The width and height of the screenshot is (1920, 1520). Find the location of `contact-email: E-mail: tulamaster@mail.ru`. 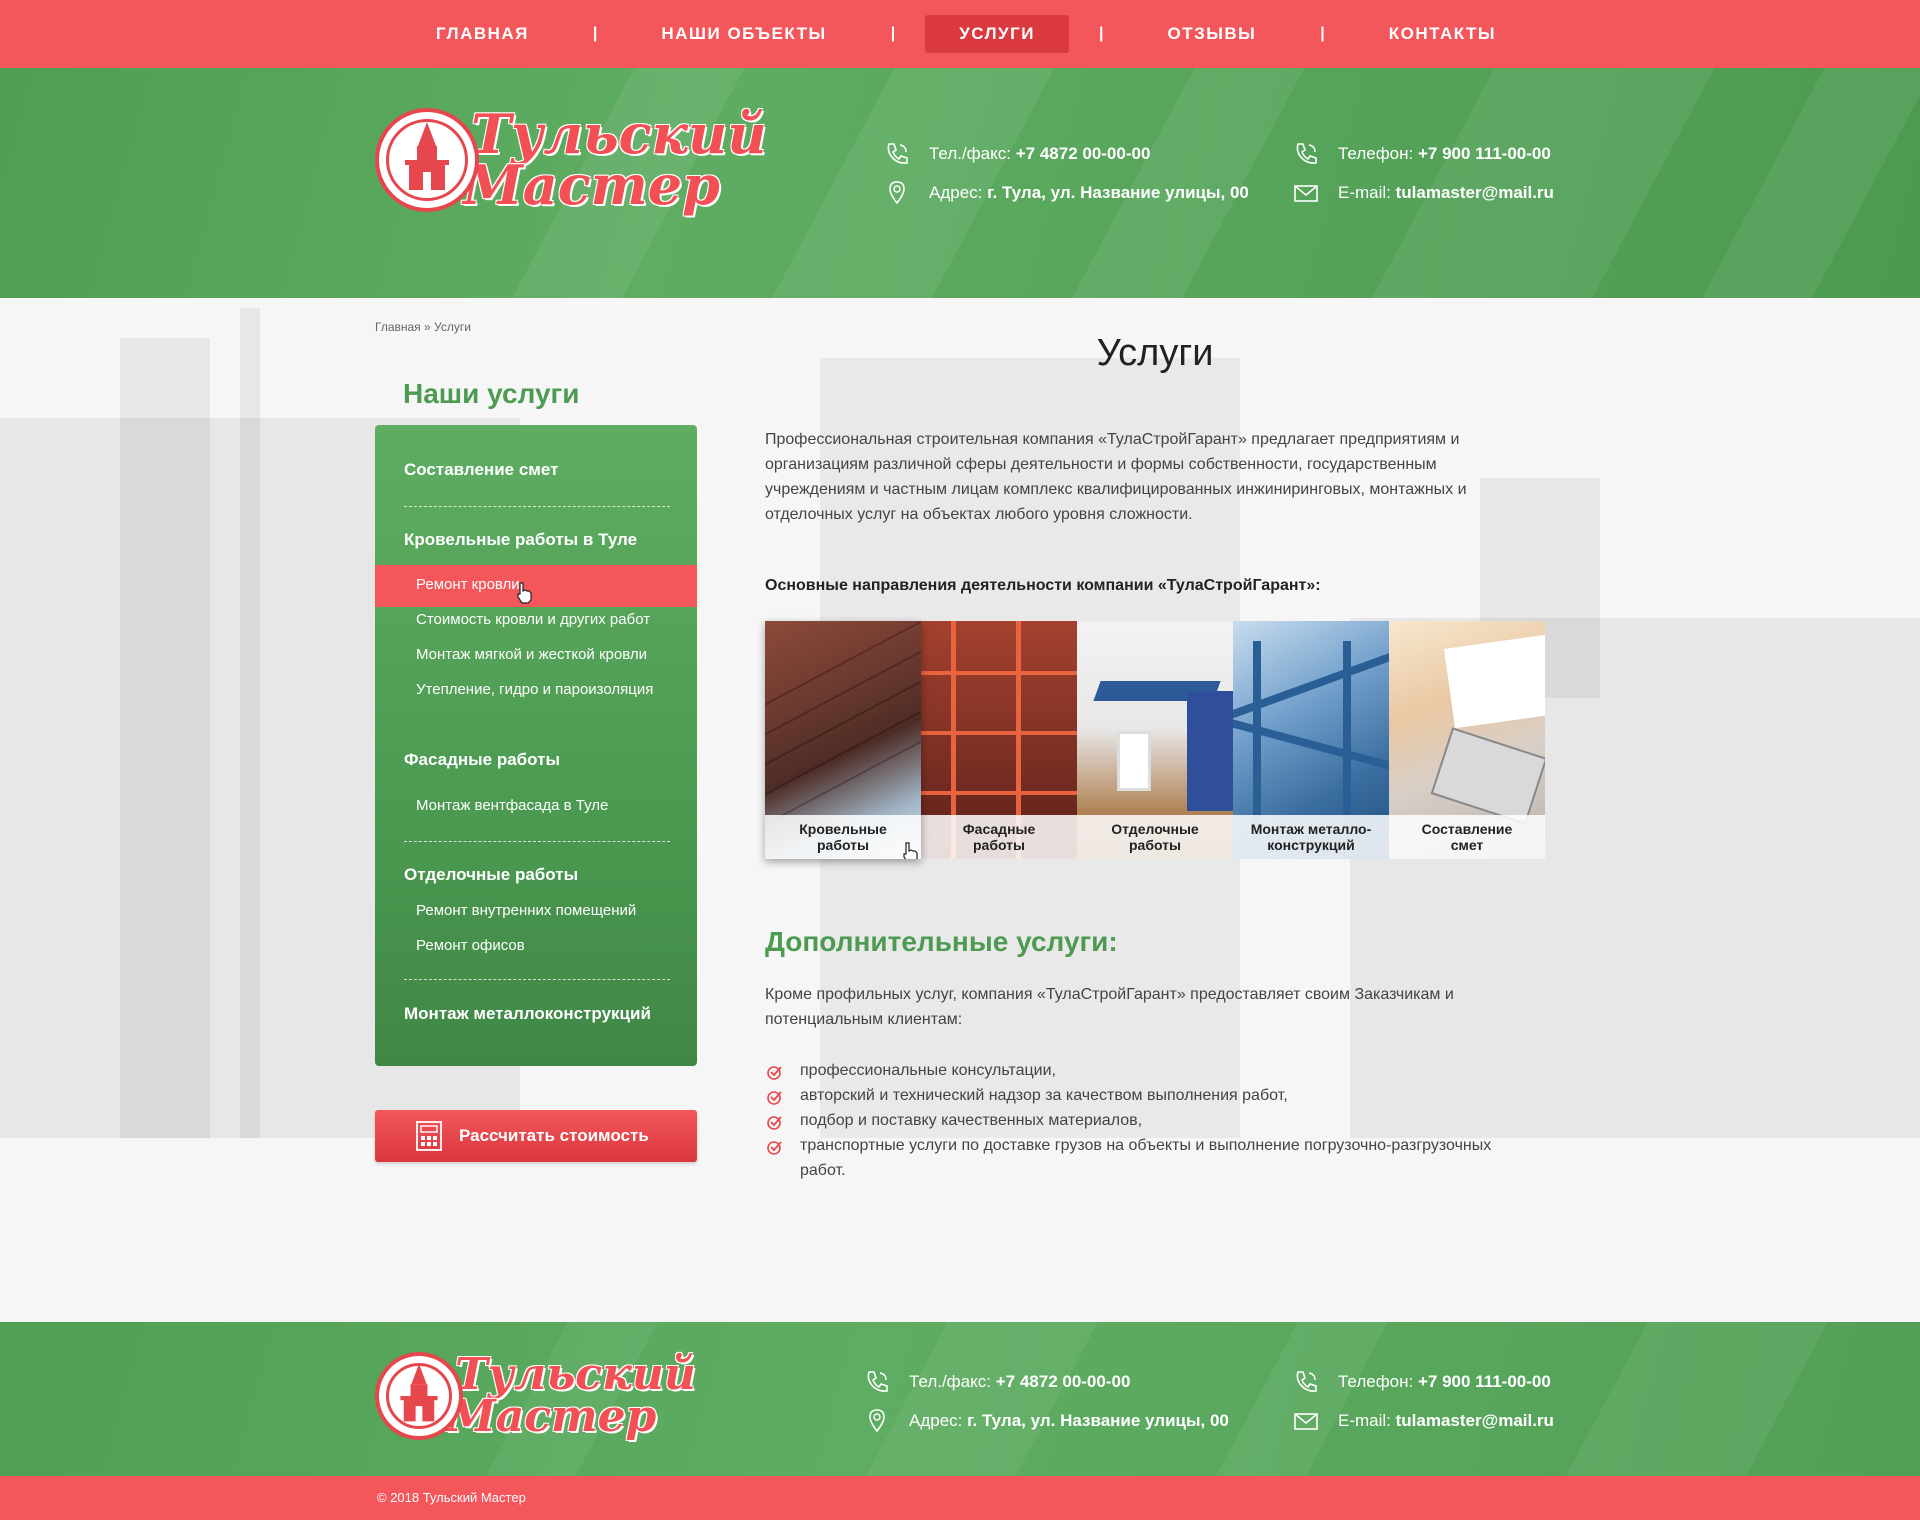

contact-email: E-mail: tulamaster@mail.ru is located at coordinates (1423, 193).